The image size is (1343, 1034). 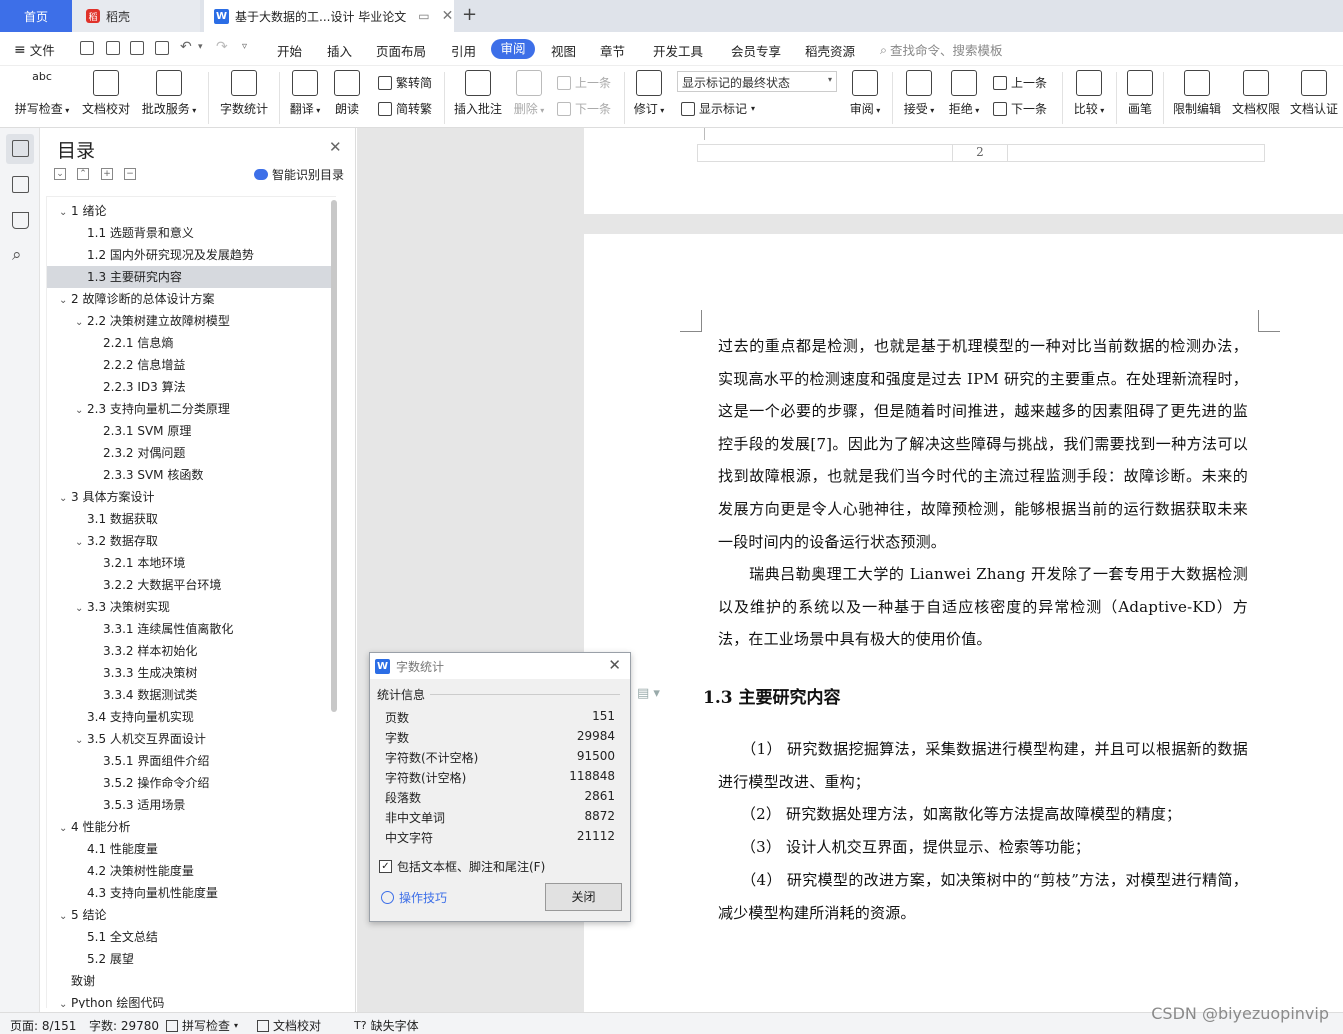 What do you see at coordinates (983, 847) in the screenshot?
I see `list-item: （3） 设计人机交互界面，提供显示、检索等功能；` at bounding box center [983, 847].